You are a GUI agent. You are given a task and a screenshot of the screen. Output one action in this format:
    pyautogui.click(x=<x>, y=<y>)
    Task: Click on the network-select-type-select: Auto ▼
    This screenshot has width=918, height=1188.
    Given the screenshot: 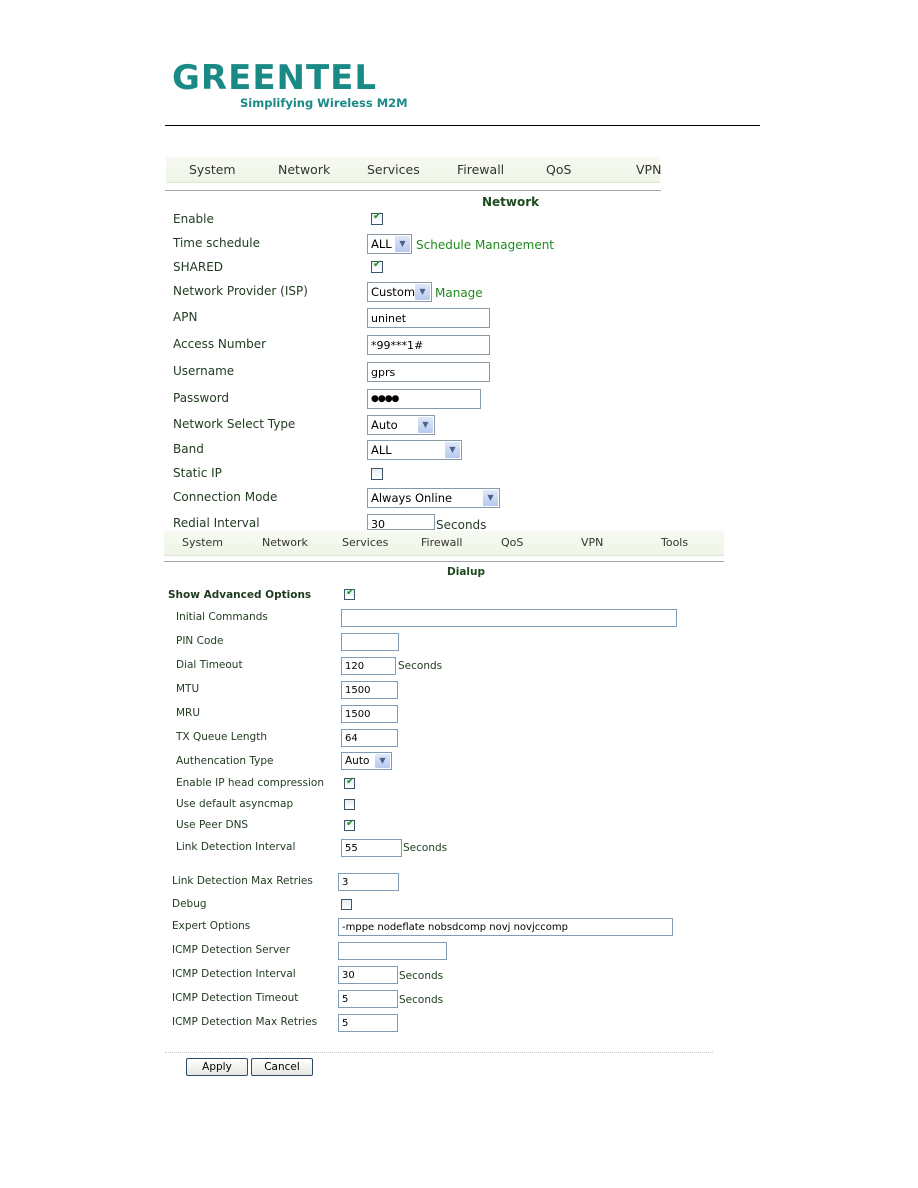 What is the action you would take?
    pyautogui.click(x=401, y=425)
    